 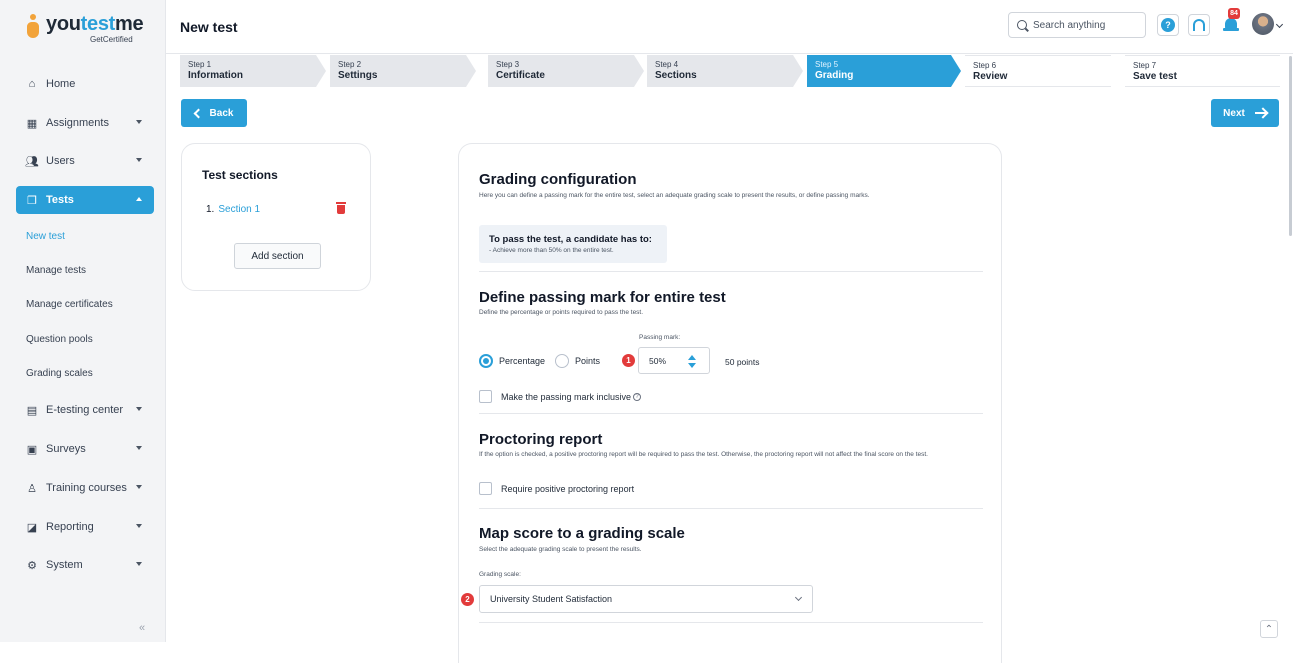 What do you see at coordinates (1168, 25) in the screenshot?
I see `help-button: ?` at bounding box center [1168, 25].